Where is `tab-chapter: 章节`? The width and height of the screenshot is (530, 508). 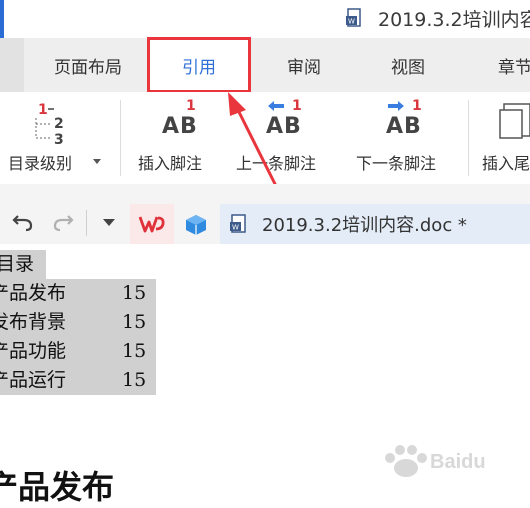
tab-chapter: 章节 is located at coordinates (505, 65).